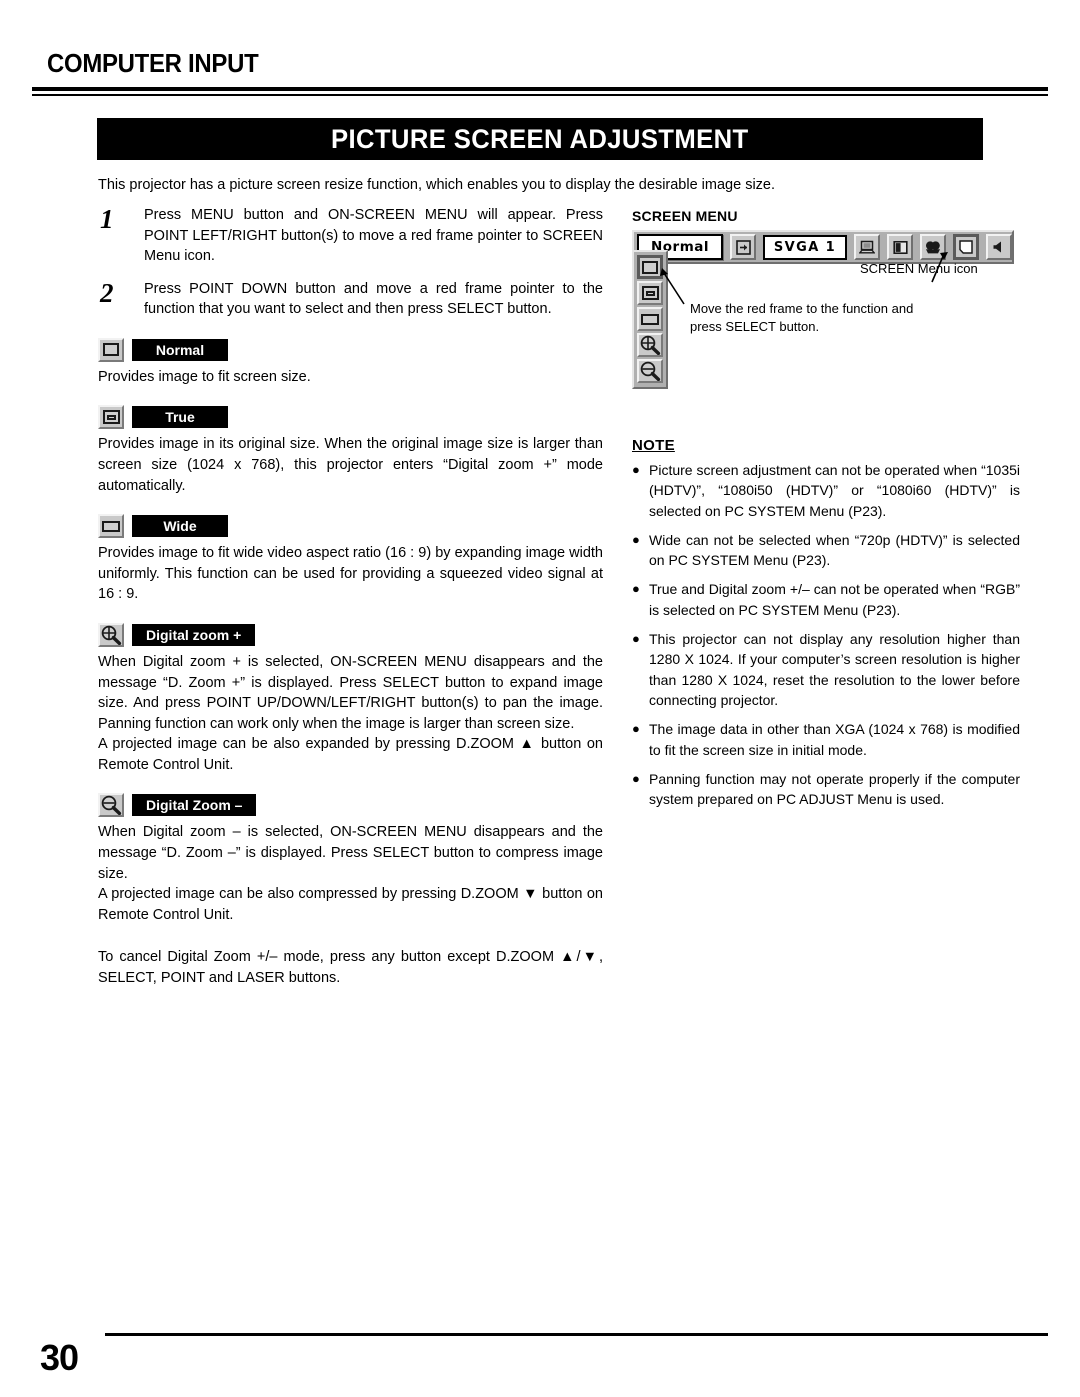  What do you see at coordinates (180, 417) in the screenshot?
I see `function-label: True` at bounding box center [180, 417].